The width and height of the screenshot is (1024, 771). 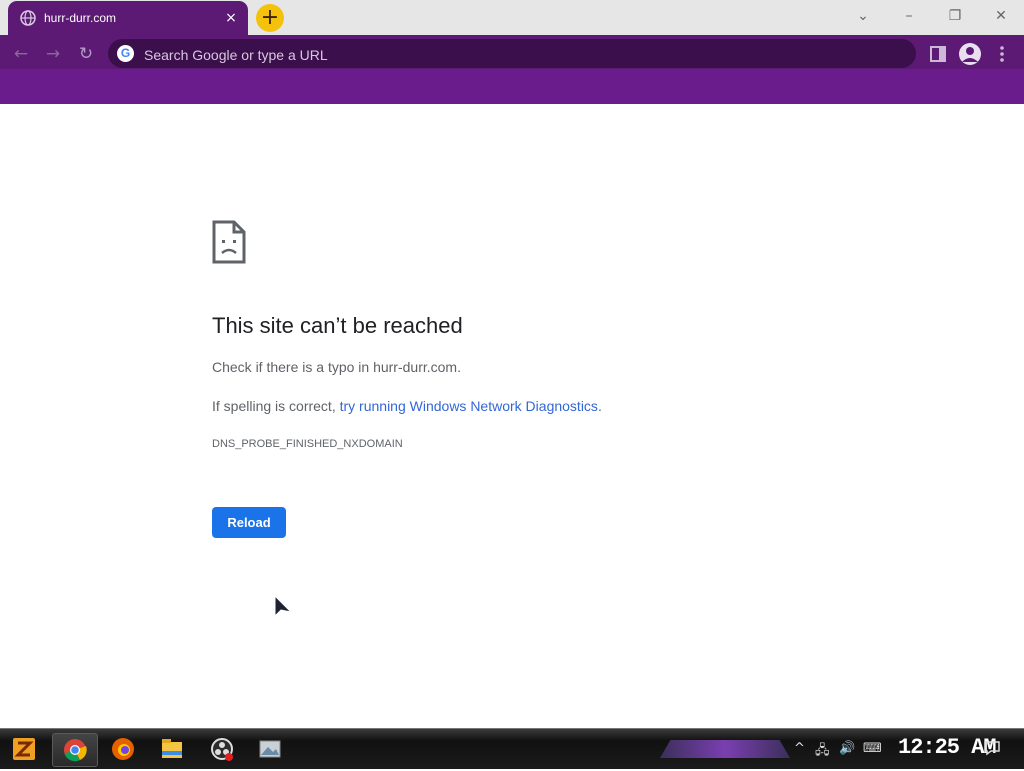 What do you see at coordinates (524, 54) in the screenshot?
I see `address-input` at bounding box center [524, 54].